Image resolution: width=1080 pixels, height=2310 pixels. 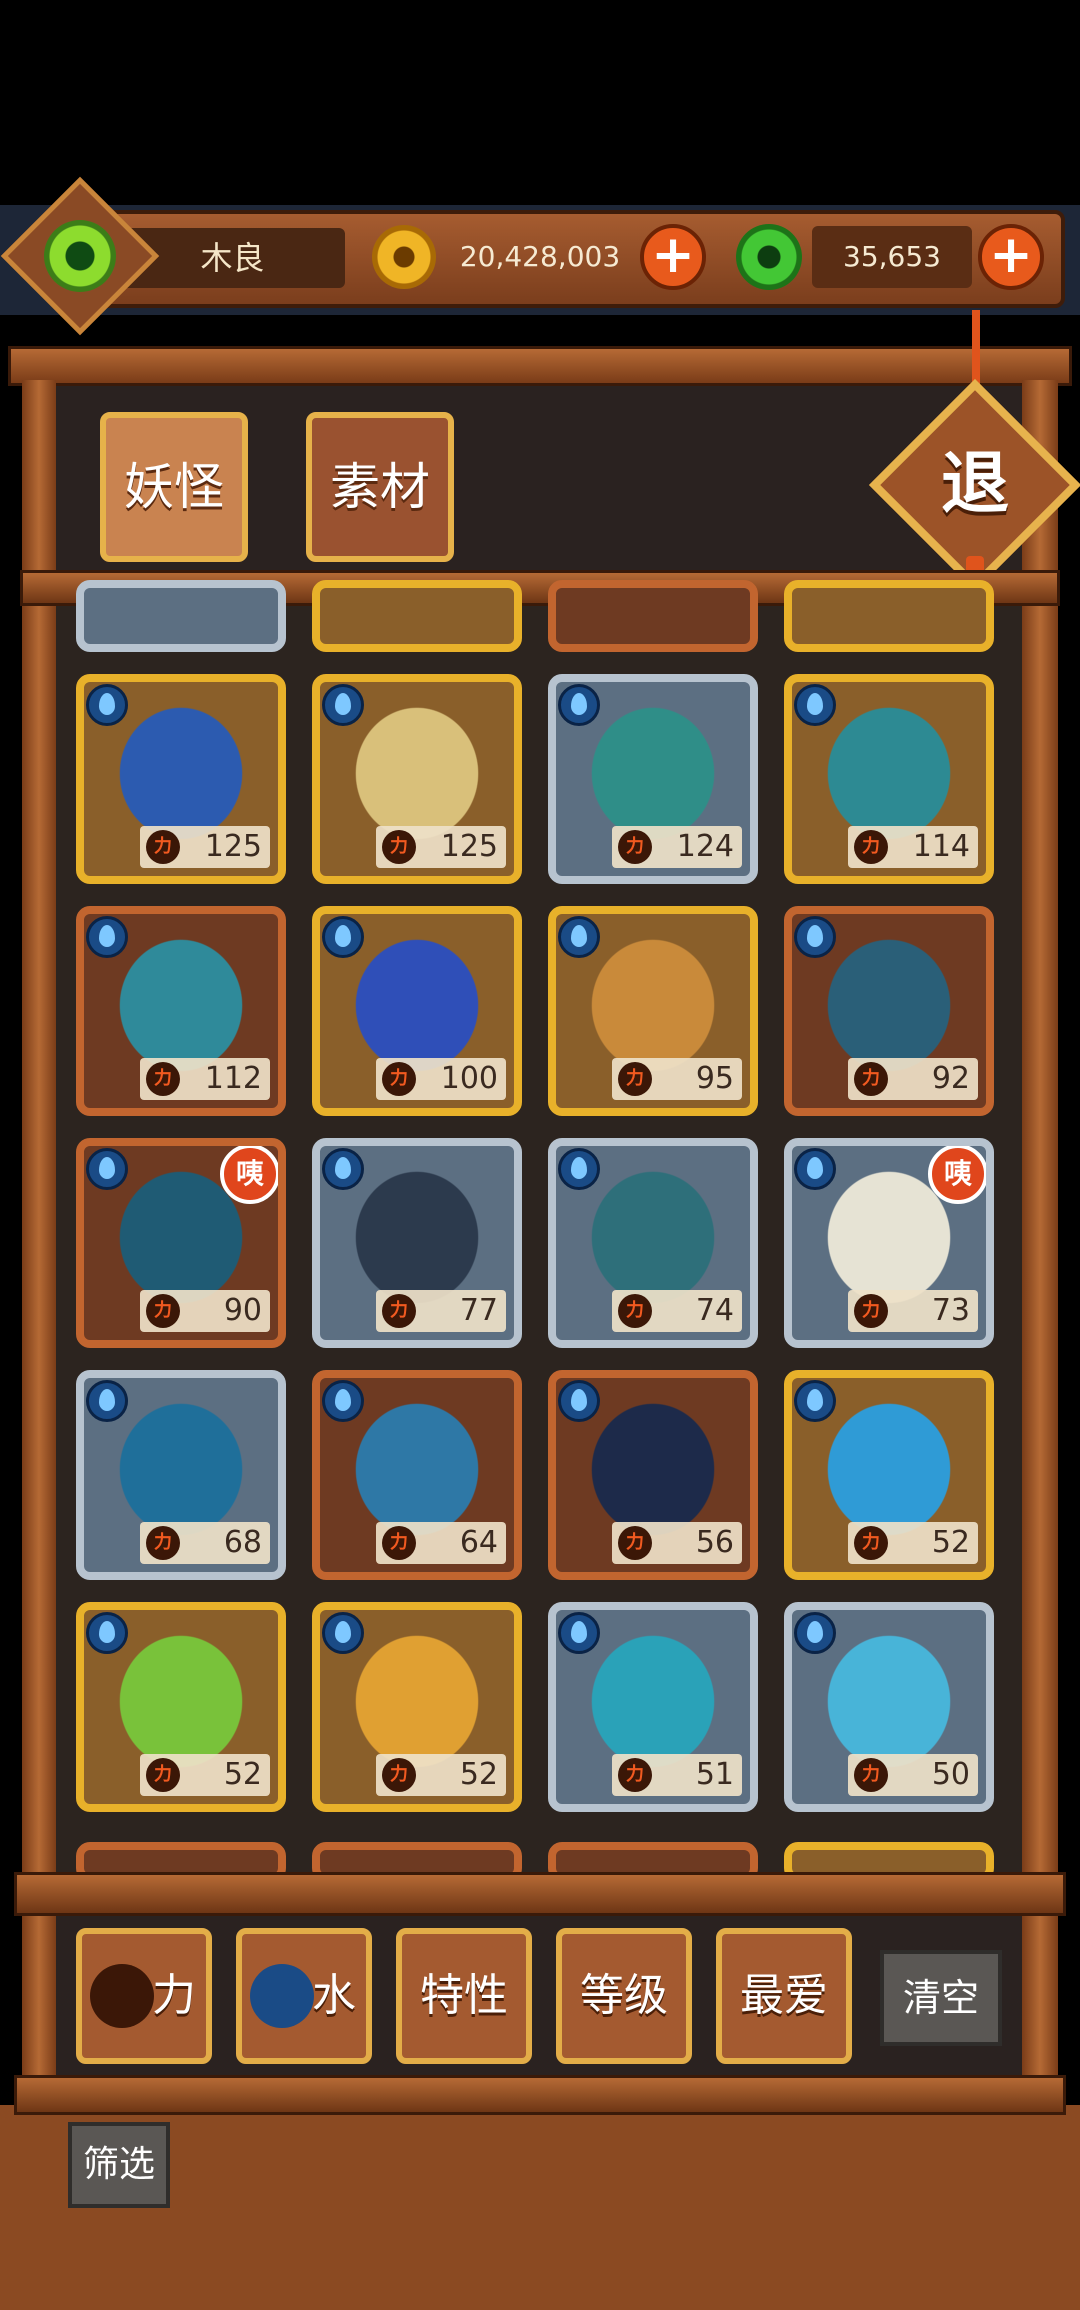 What do you see at coordinates (889, 1011) in the screenshot?
I see `hero-card: 力 92` at bounding box center [889, 1011].